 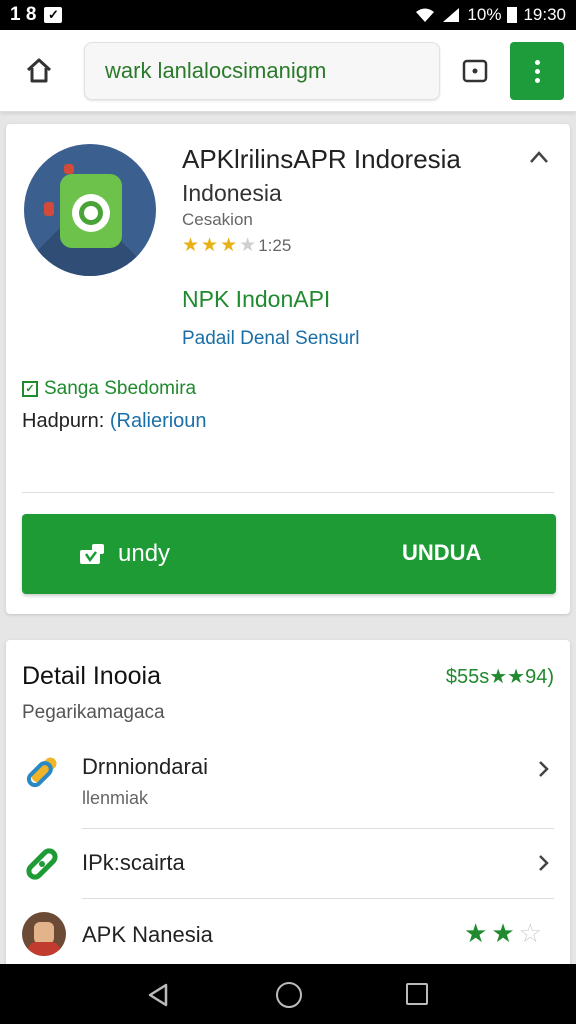 What do you see at coordinates (288, 940) in the screenshot?
I see `list-item: APK Nanesia ★ ★ ☆` at bounding box center [288, 940].